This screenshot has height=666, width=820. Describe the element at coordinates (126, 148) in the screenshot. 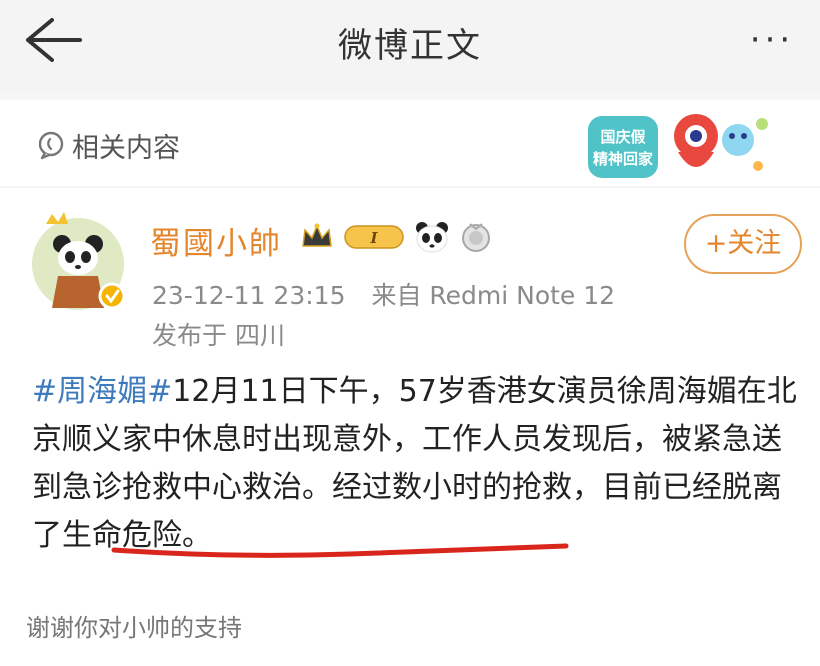

I see `related-content-label: 相关内容` at that location.